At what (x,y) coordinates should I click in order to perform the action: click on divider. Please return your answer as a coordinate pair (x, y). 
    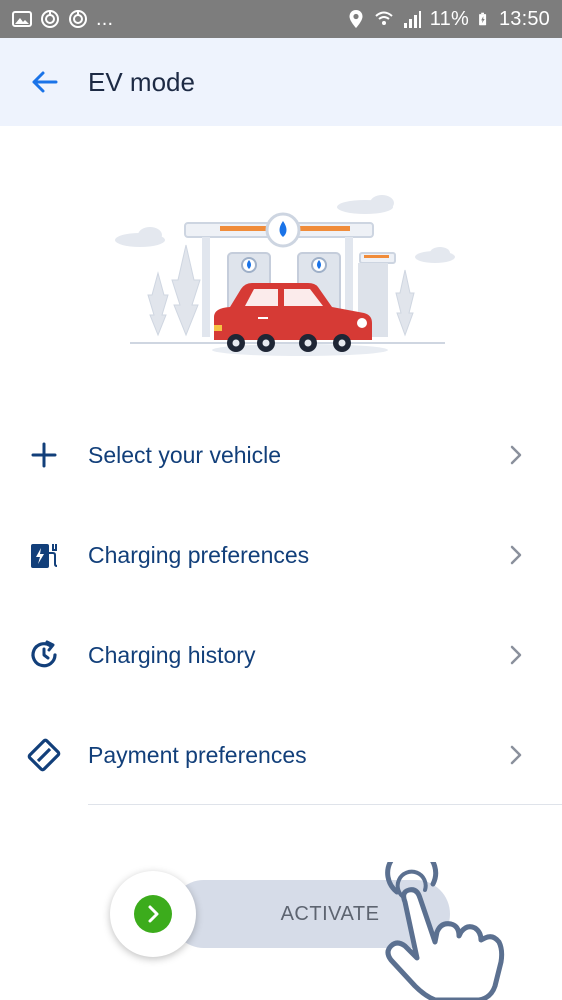
    Looking at the image, I should click on (325, 804).